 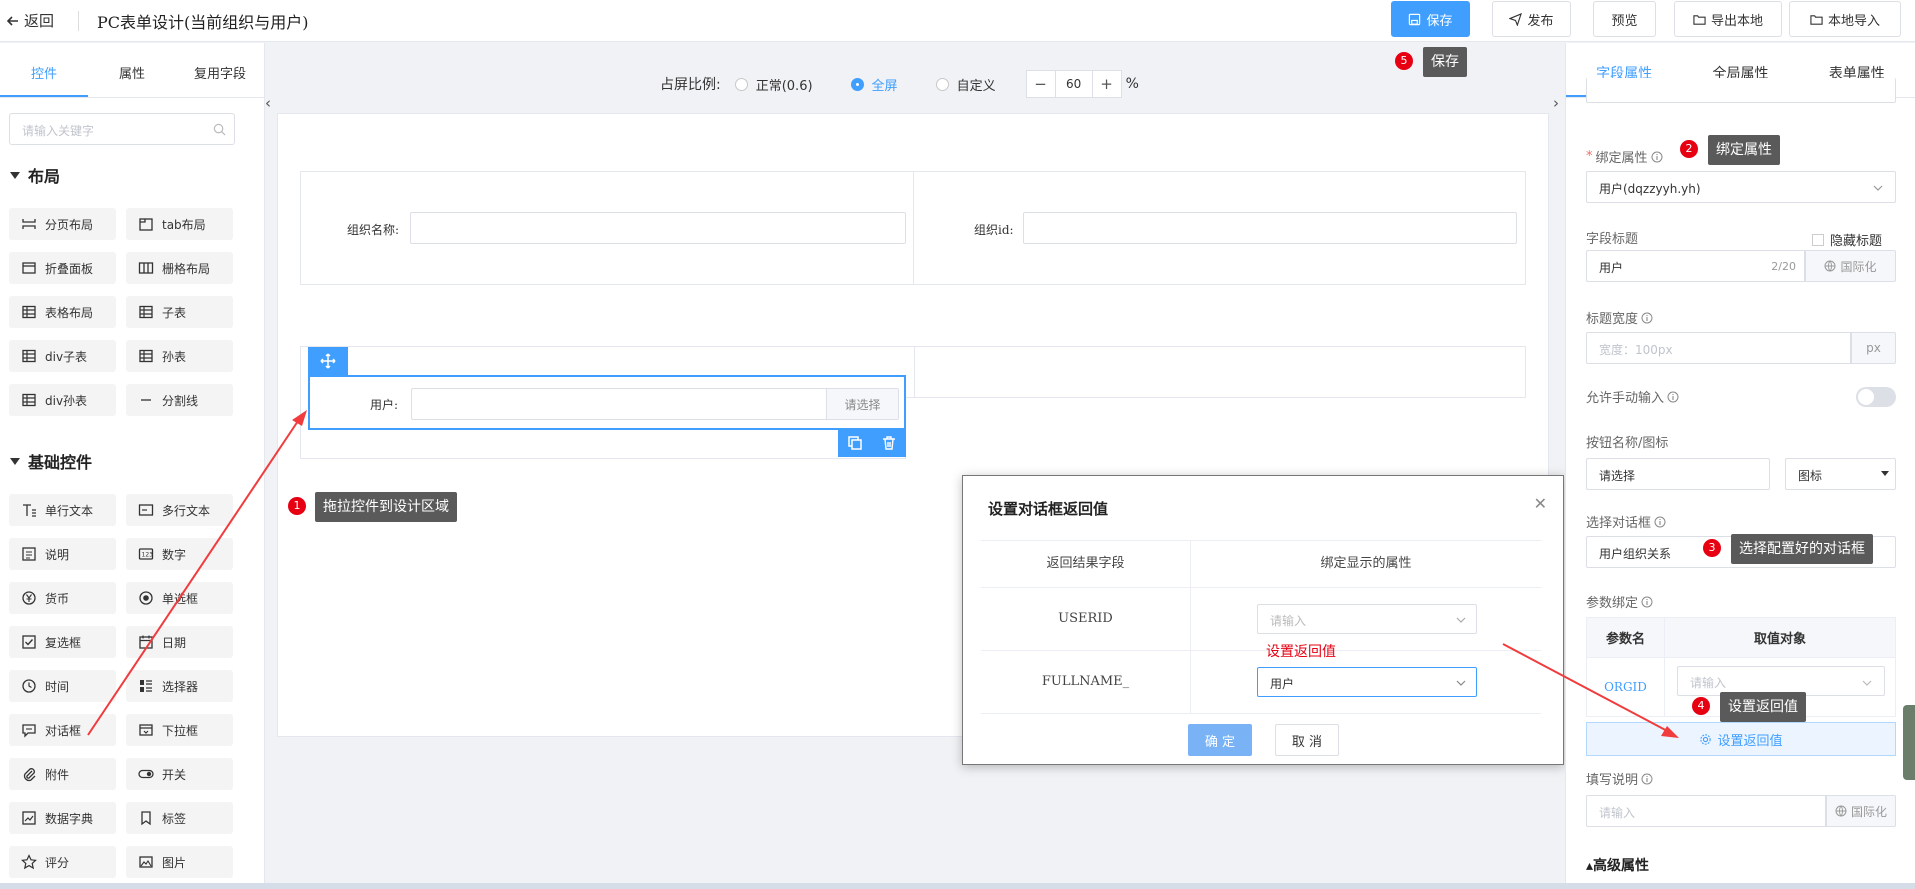 What do you see at coordinates (655, 404) in the screenshot?
I see `user-input: 请选择` at bounding box center [655, 404].